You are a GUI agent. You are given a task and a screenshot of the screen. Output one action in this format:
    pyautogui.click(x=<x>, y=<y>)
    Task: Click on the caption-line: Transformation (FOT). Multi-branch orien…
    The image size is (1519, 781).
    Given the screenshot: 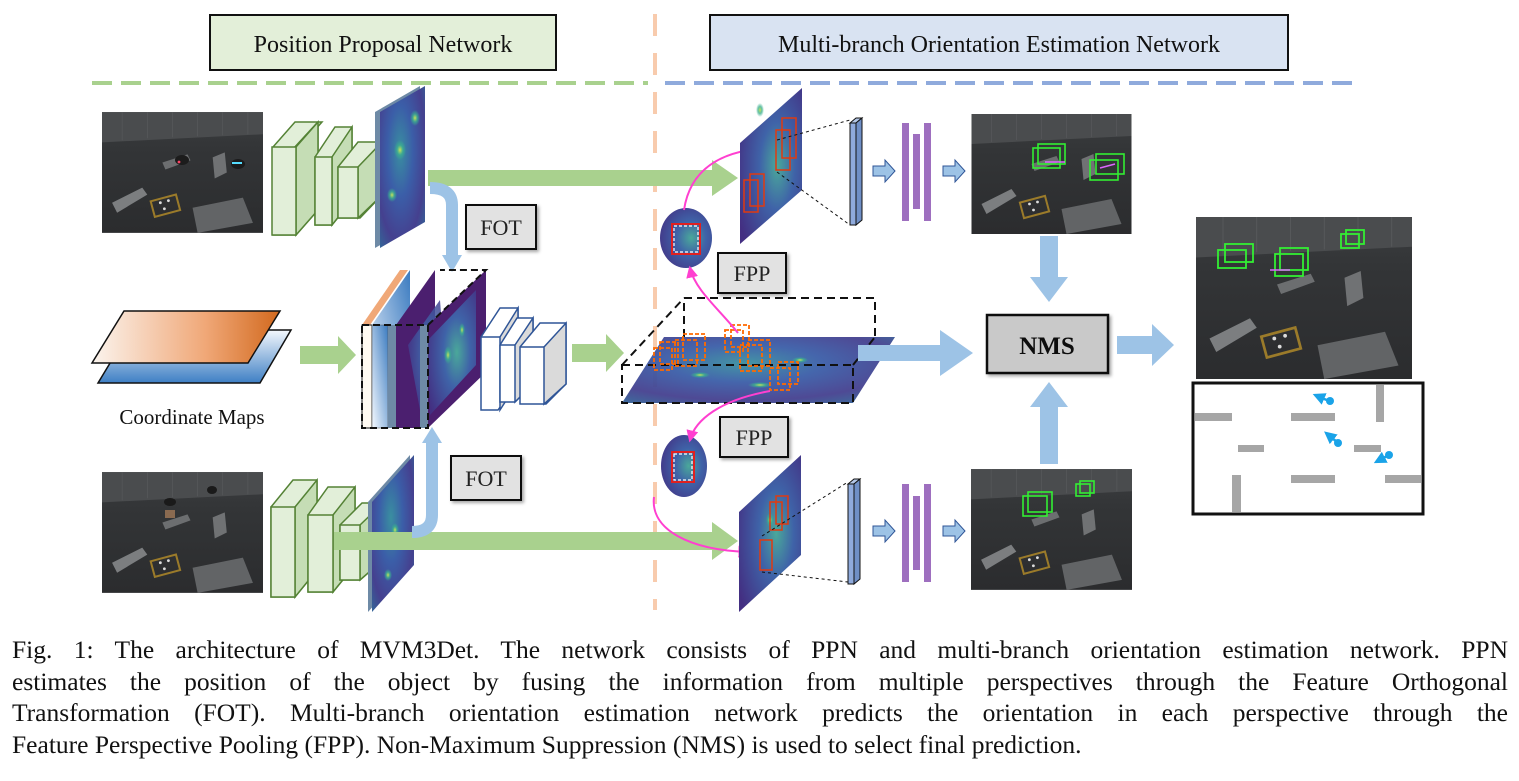 What is the action you would take?
    pyautogui.click(x=760, y=712)
    